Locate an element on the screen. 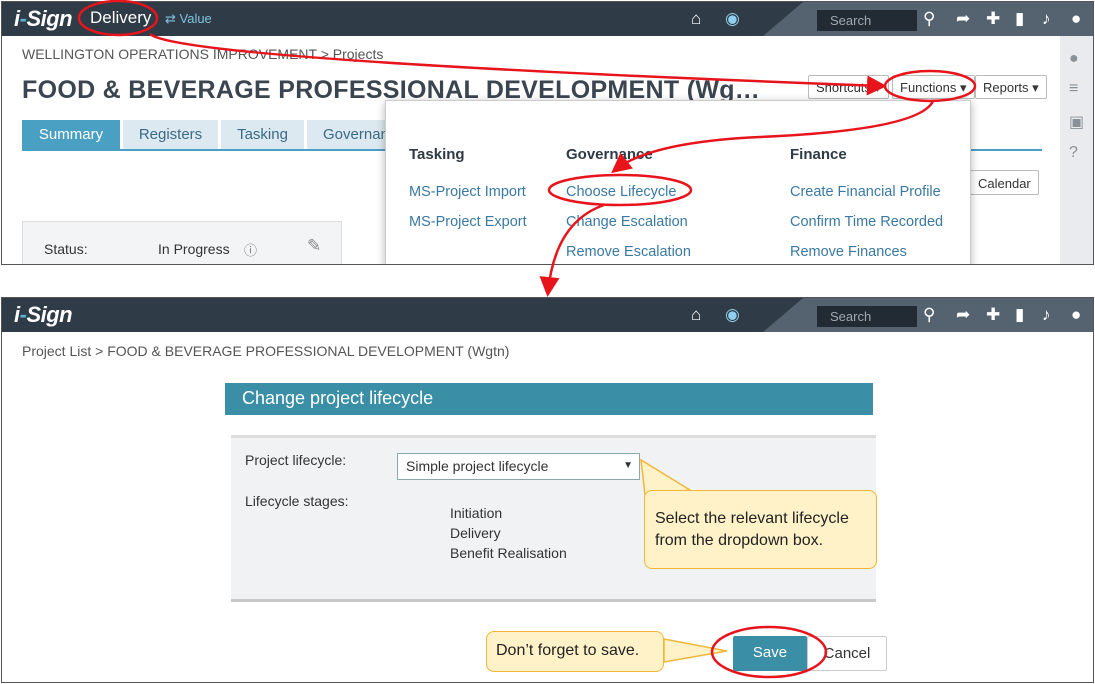  menu-item-change-escalation: Change Escalation is located at coordinates (627, 222).